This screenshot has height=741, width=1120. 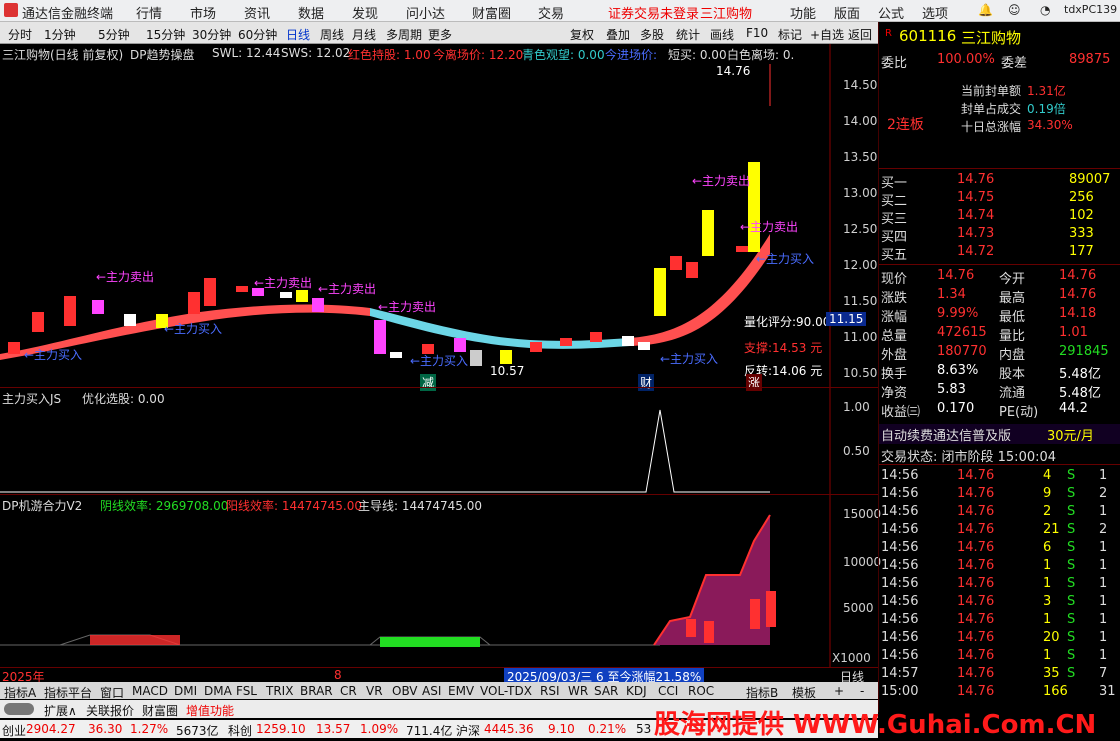 What do you see at coordinates (860, 34) in the screenshot?
I see `tool-back: 返回` at bounding box center [860, 34].